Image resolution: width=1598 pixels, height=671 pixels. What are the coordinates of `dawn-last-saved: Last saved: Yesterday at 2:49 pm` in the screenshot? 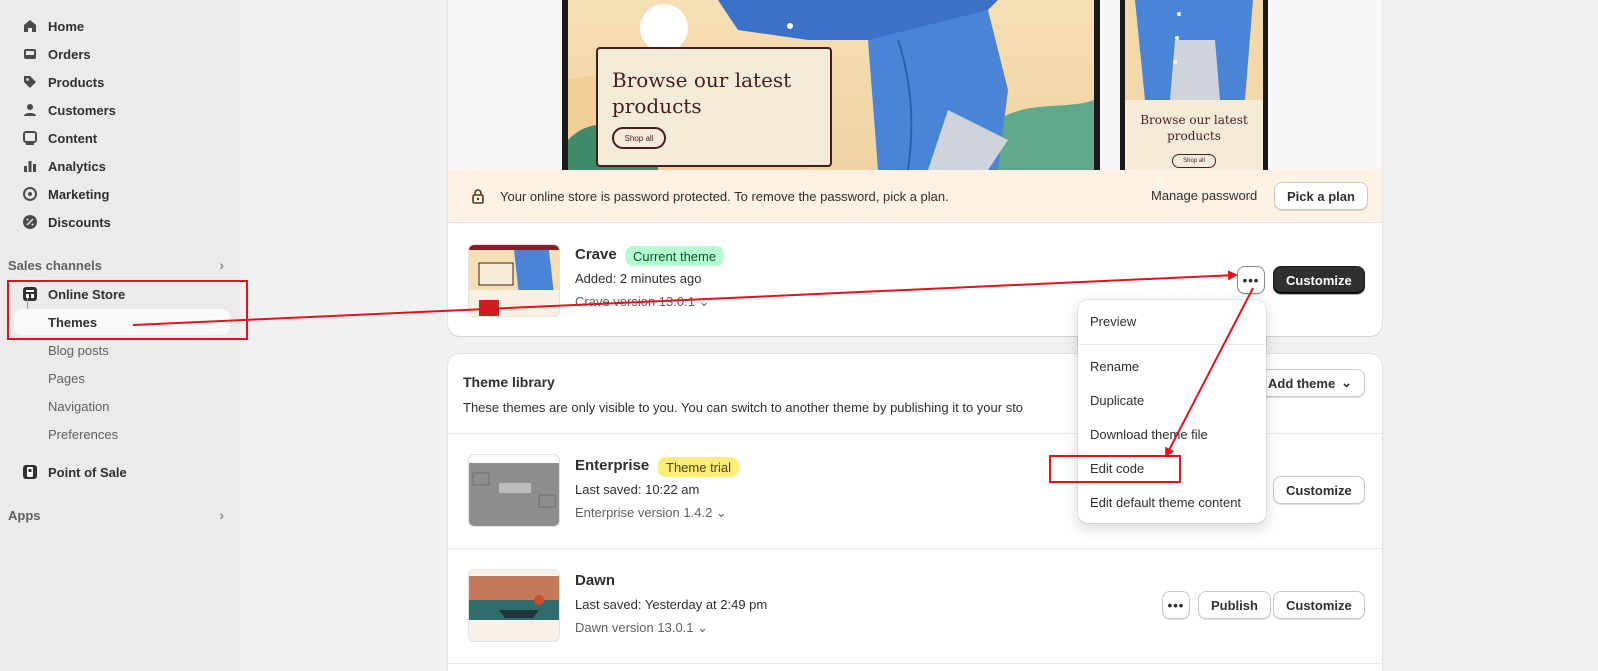 It's located at (671, 604).